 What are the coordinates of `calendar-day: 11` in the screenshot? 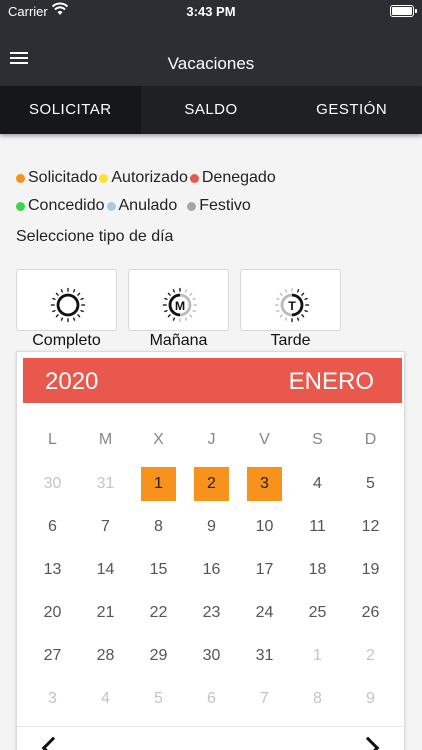 It's located at (317, 526).